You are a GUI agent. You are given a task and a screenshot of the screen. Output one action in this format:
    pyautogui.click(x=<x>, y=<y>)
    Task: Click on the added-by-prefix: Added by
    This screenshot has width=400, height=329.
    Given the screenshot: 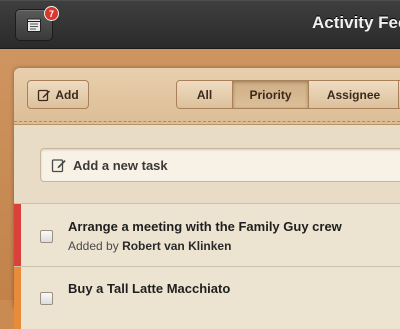 What is the action you would take?
    pyautogui.click(x=93, y=246)
    